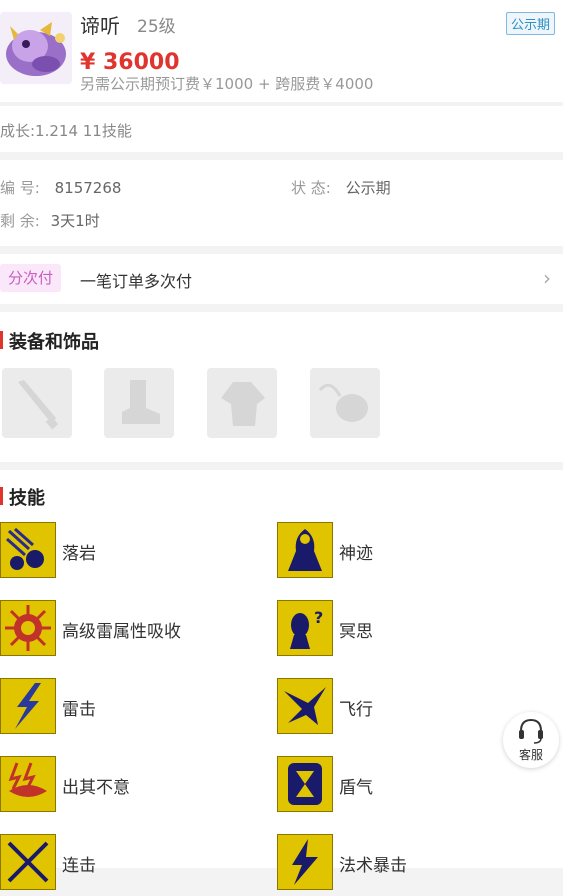 The width and height of the screenshot is (563, 896). What do you see at coordinates (373, 866) in the screenshot?
I see `skill-name: 法术暴击` at bounding box center [373, 866].